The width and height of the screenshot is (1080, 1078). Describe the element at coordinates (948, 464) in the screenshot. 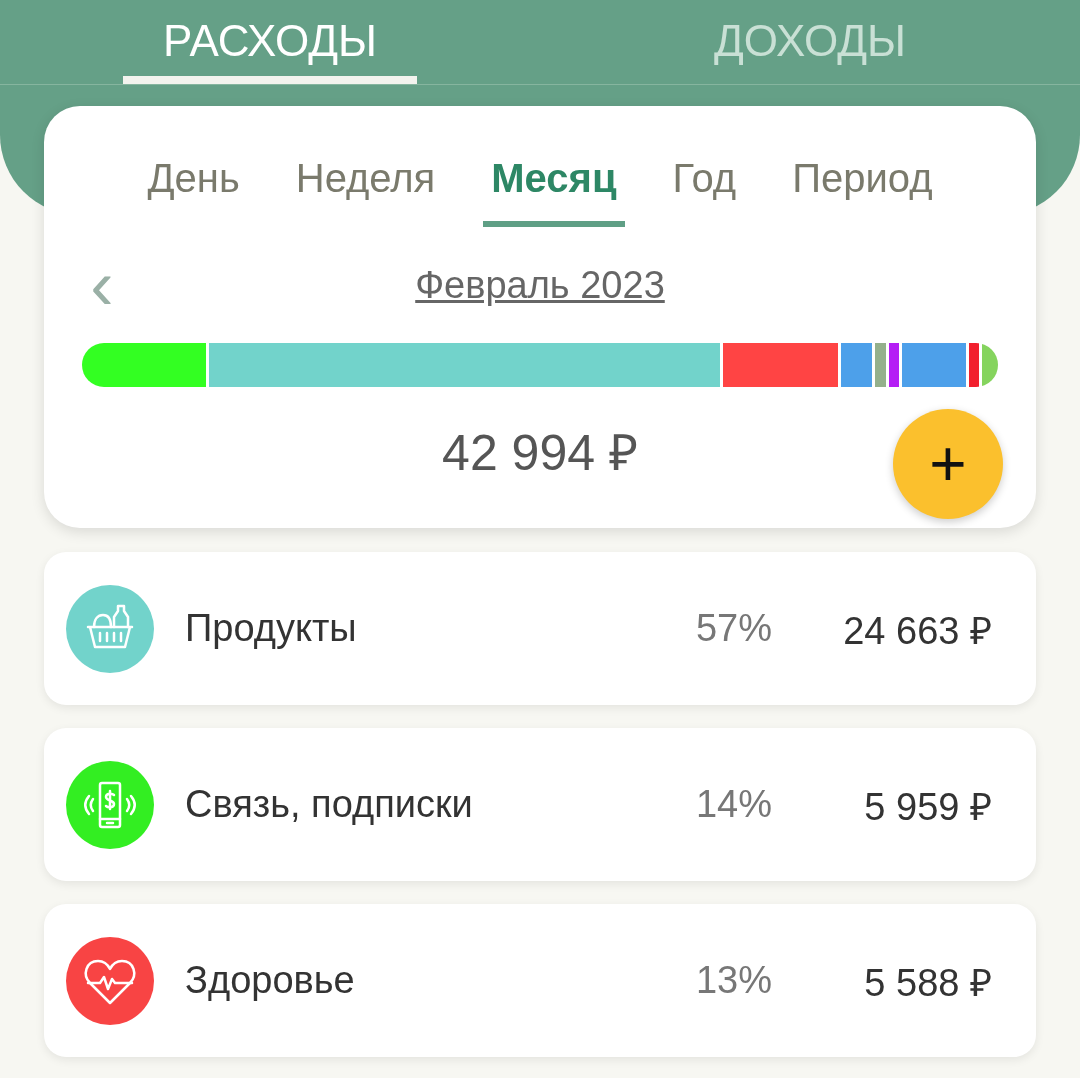

I see `add-button: +` at that location.